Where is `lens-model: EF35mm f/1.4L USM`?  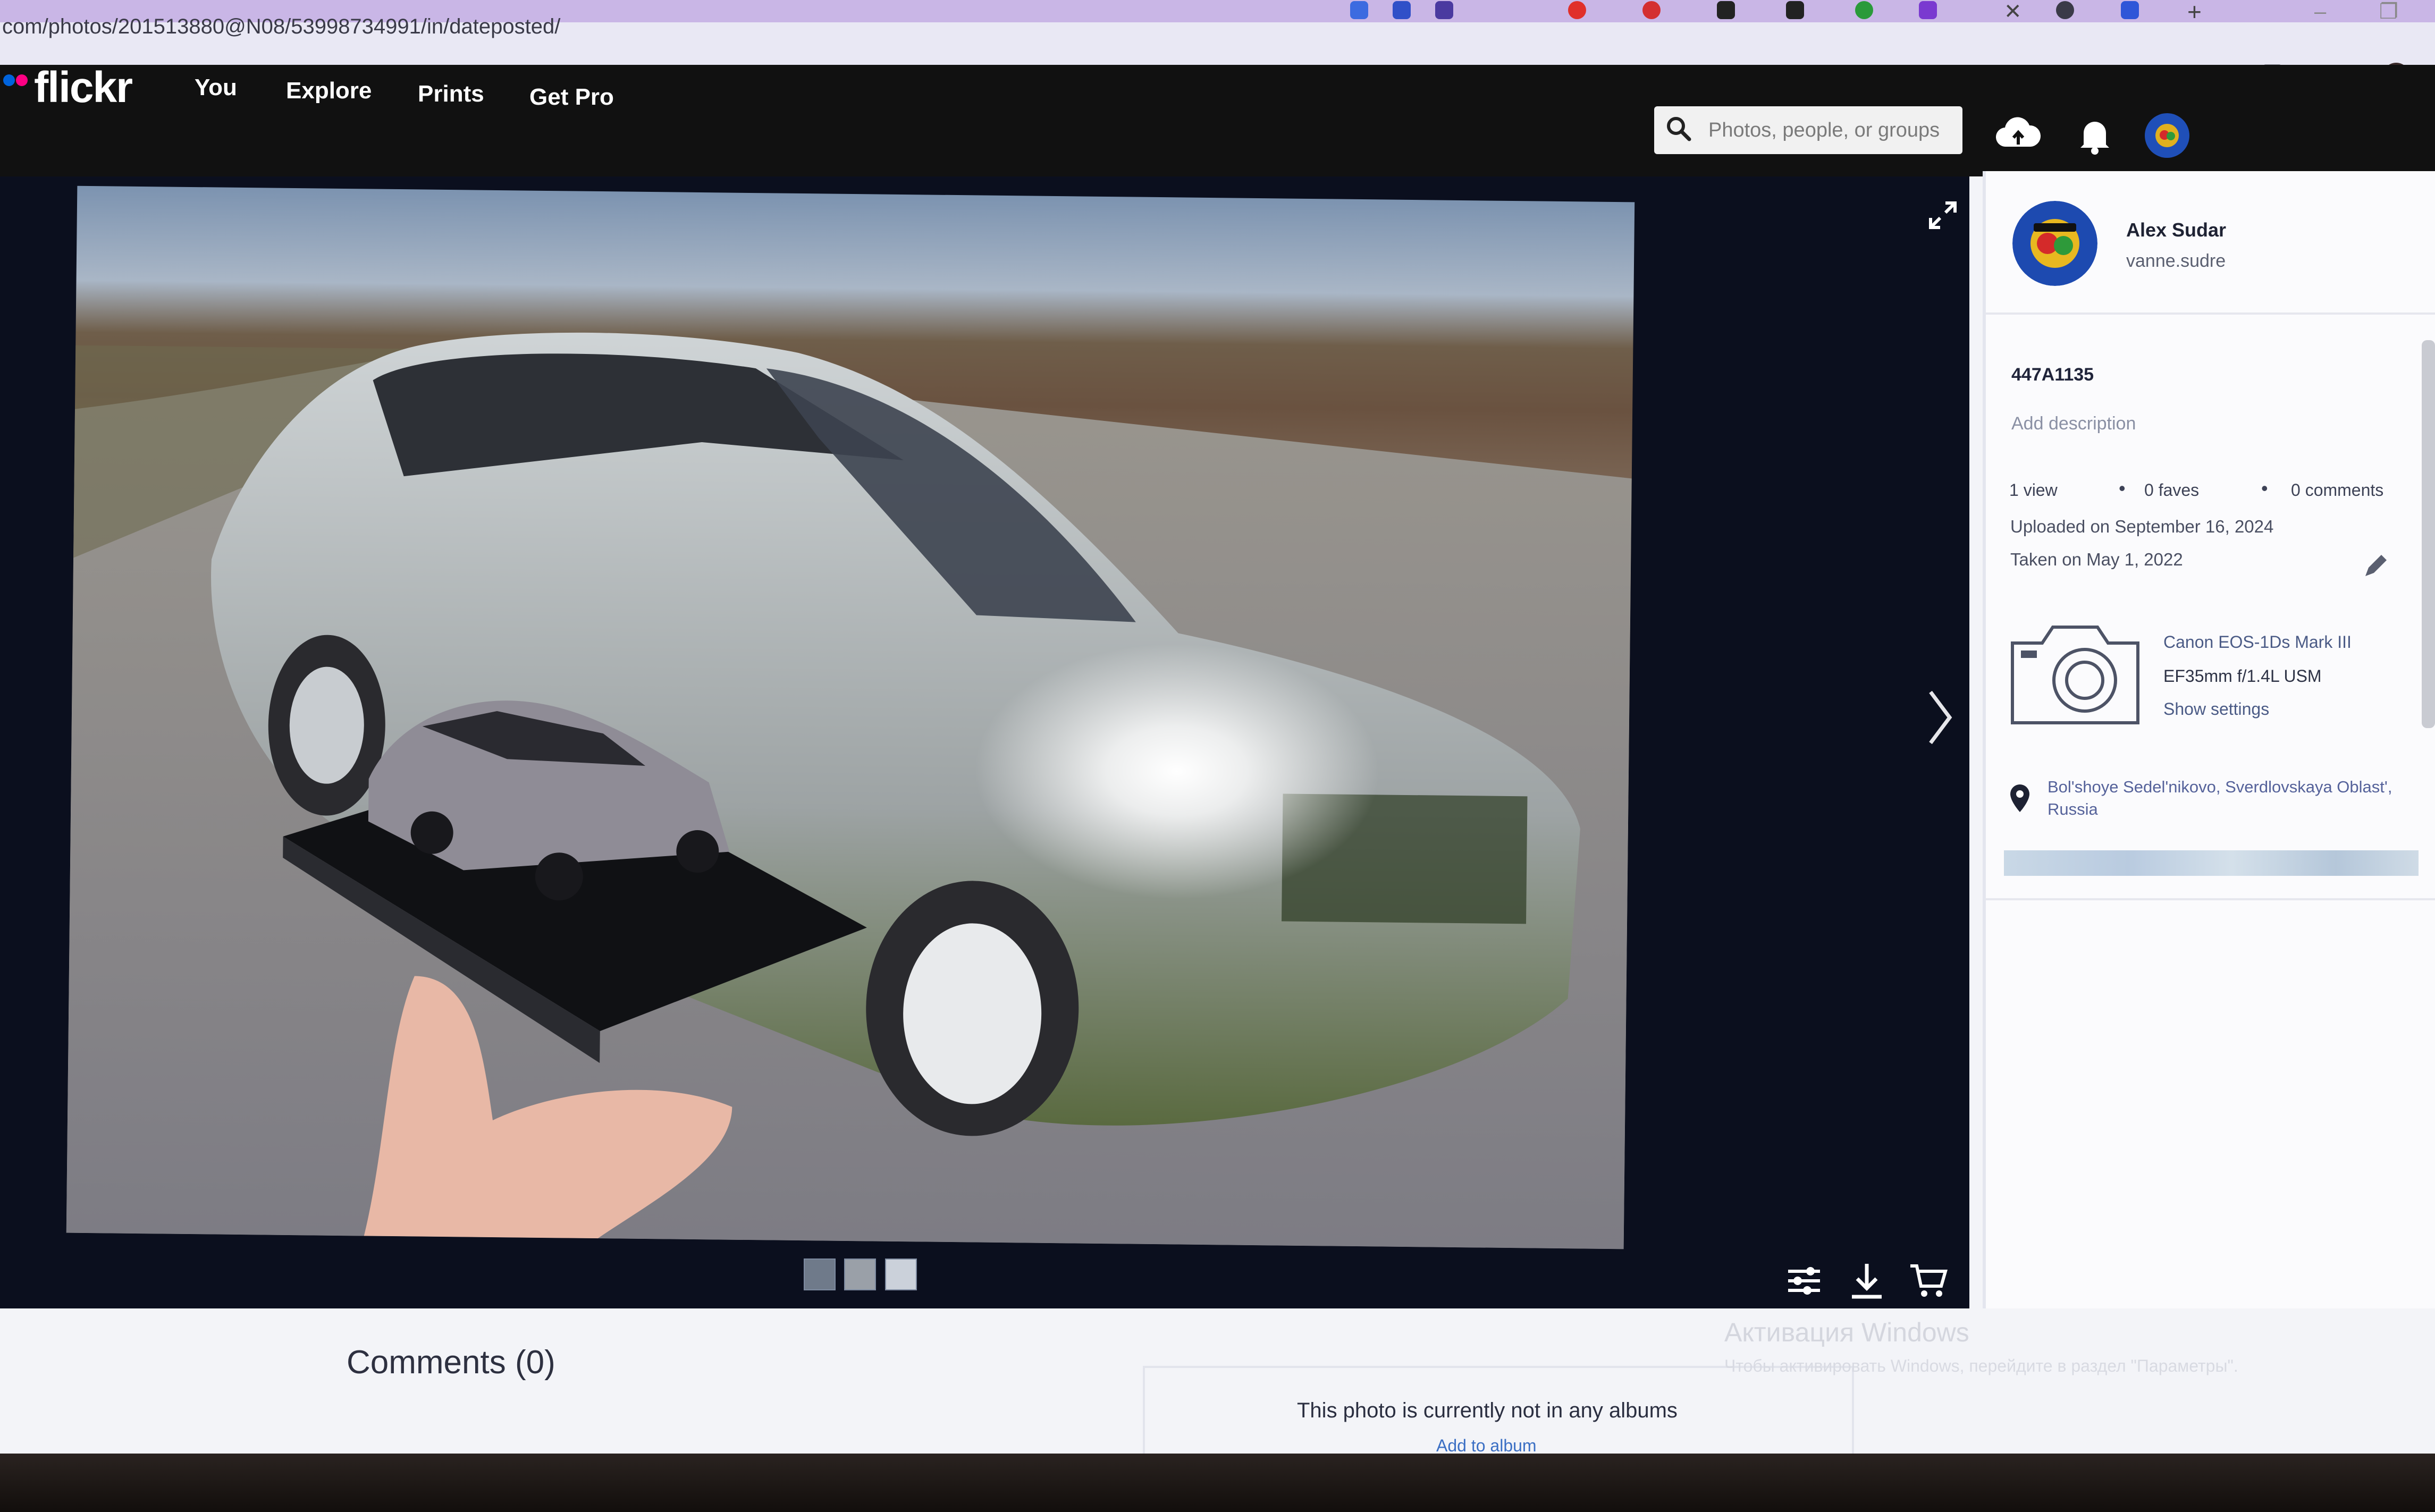 lens-model: EF35mm f/1.4L USM is located at coordinates (2242, 676).